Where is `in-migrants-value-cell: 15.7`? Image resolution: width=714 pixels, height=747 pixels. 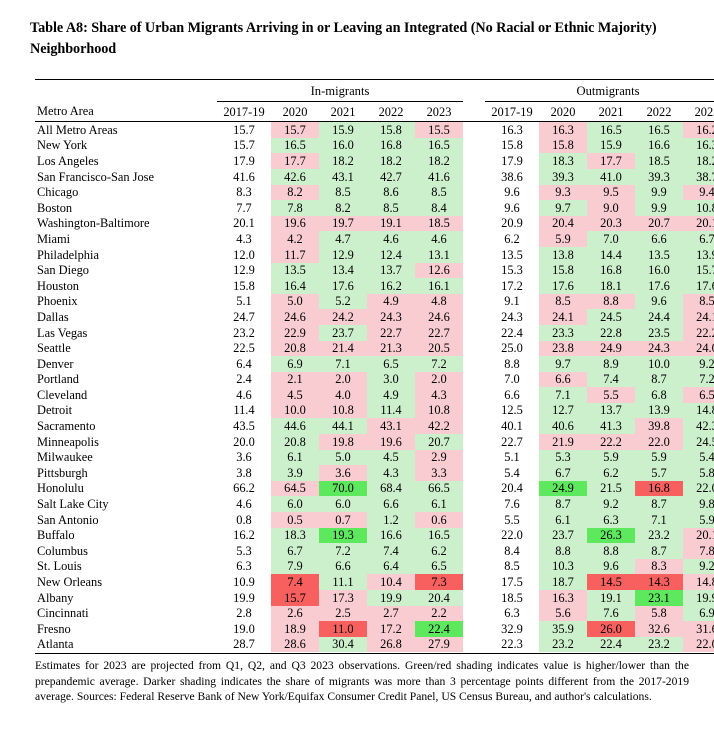
in-migrants-value-cell: 15.7 is located at coordinates (244, 129).